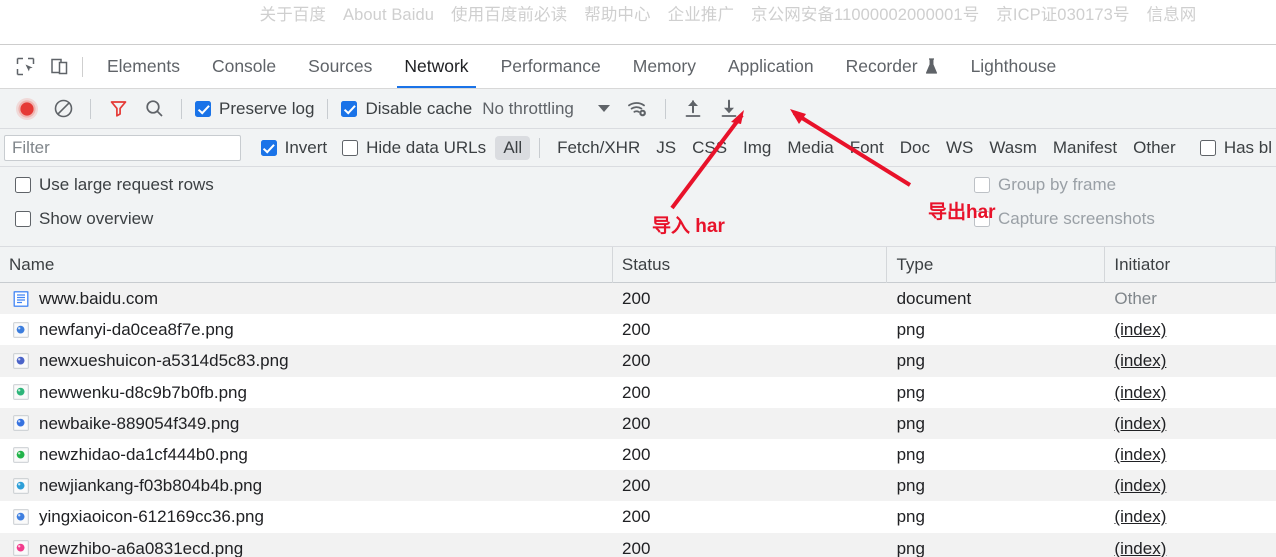 Image resolution: width=1276 pixels, height=557 pixels. I want to click on use-large-request-rows-box, so click(23, 185).